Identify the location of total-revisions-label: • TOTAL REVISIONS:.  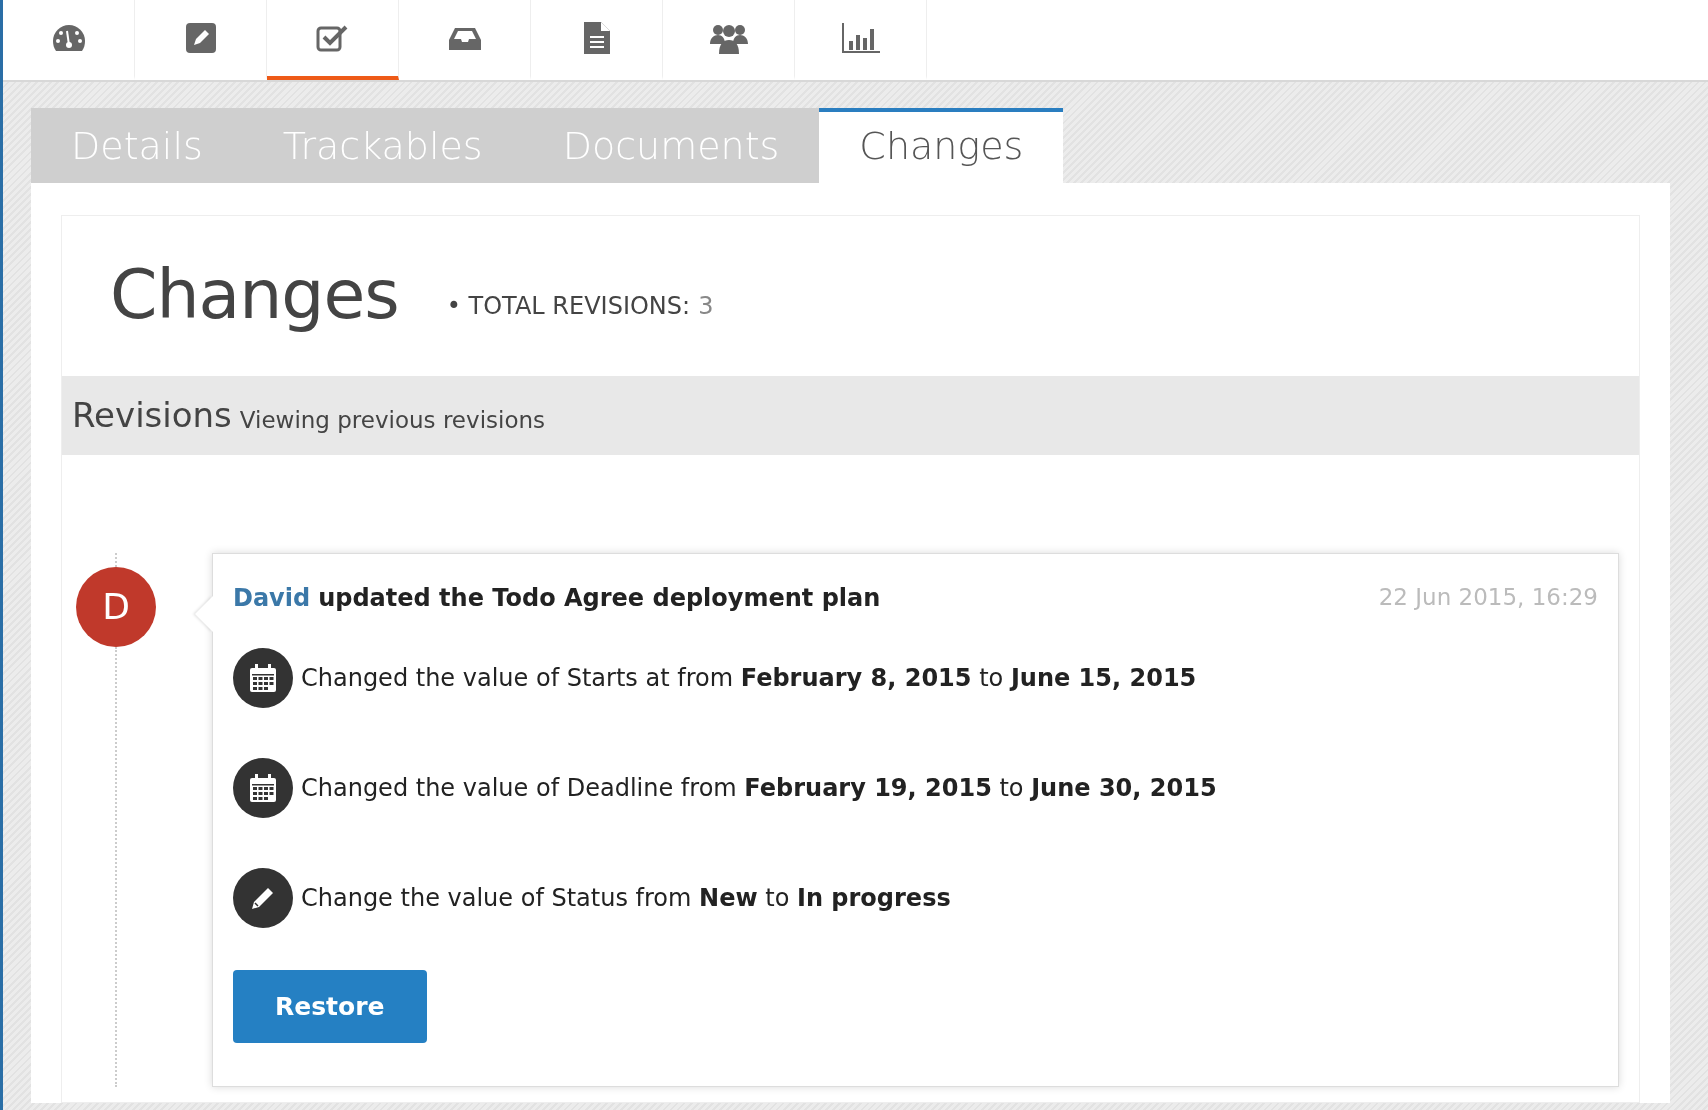
(568, 306).